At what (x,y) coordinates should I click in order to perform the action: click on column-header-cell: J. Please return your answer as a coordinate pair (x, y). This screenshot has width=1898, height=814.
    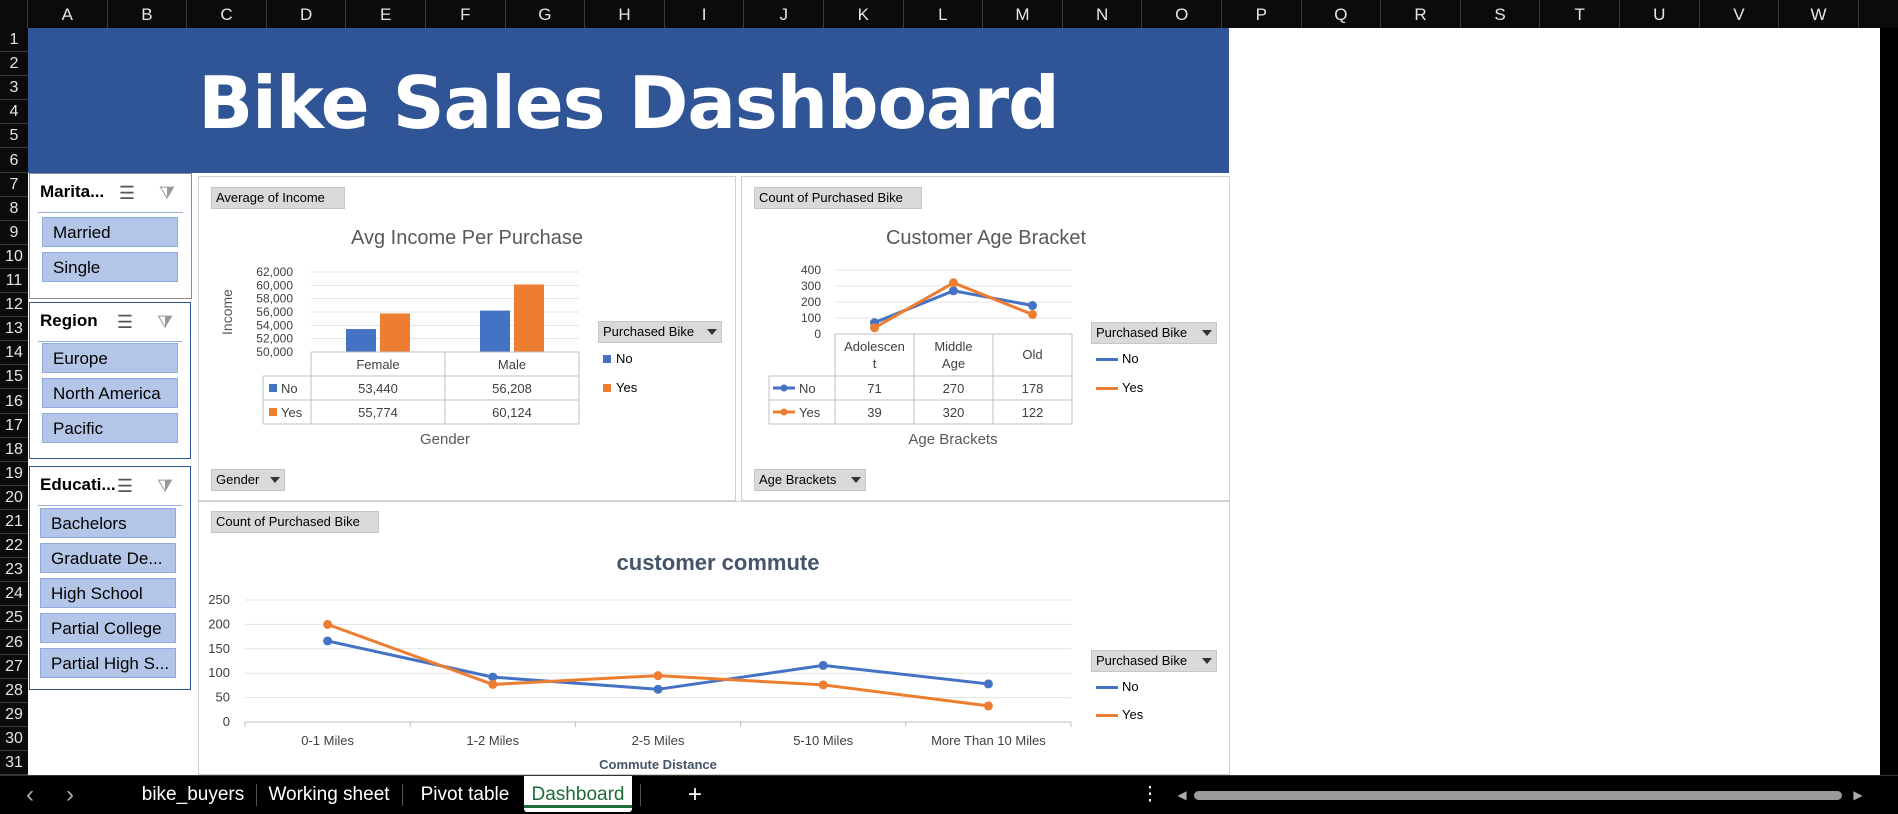
    Looking at the image, I should click on (784, 14).